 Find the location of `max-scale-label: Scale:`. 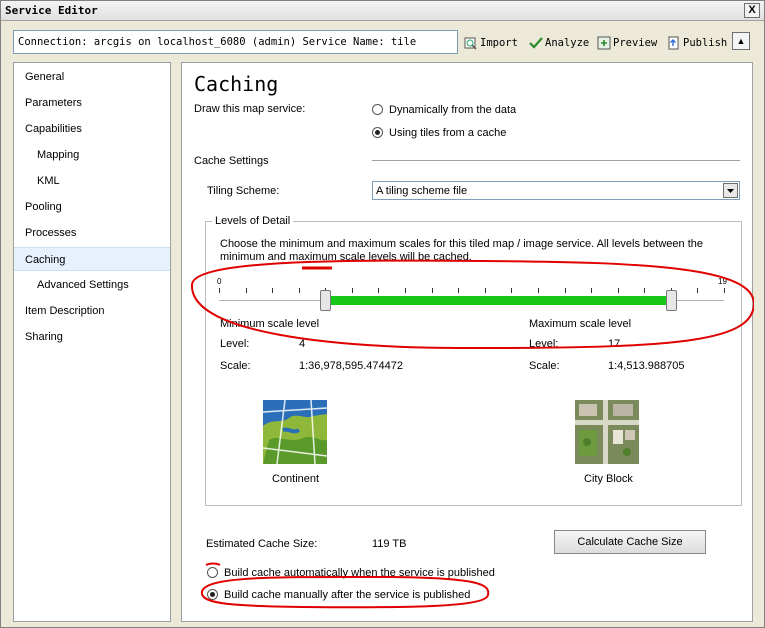

max-scale-label: Scale: is located at coordinates (544, 366).